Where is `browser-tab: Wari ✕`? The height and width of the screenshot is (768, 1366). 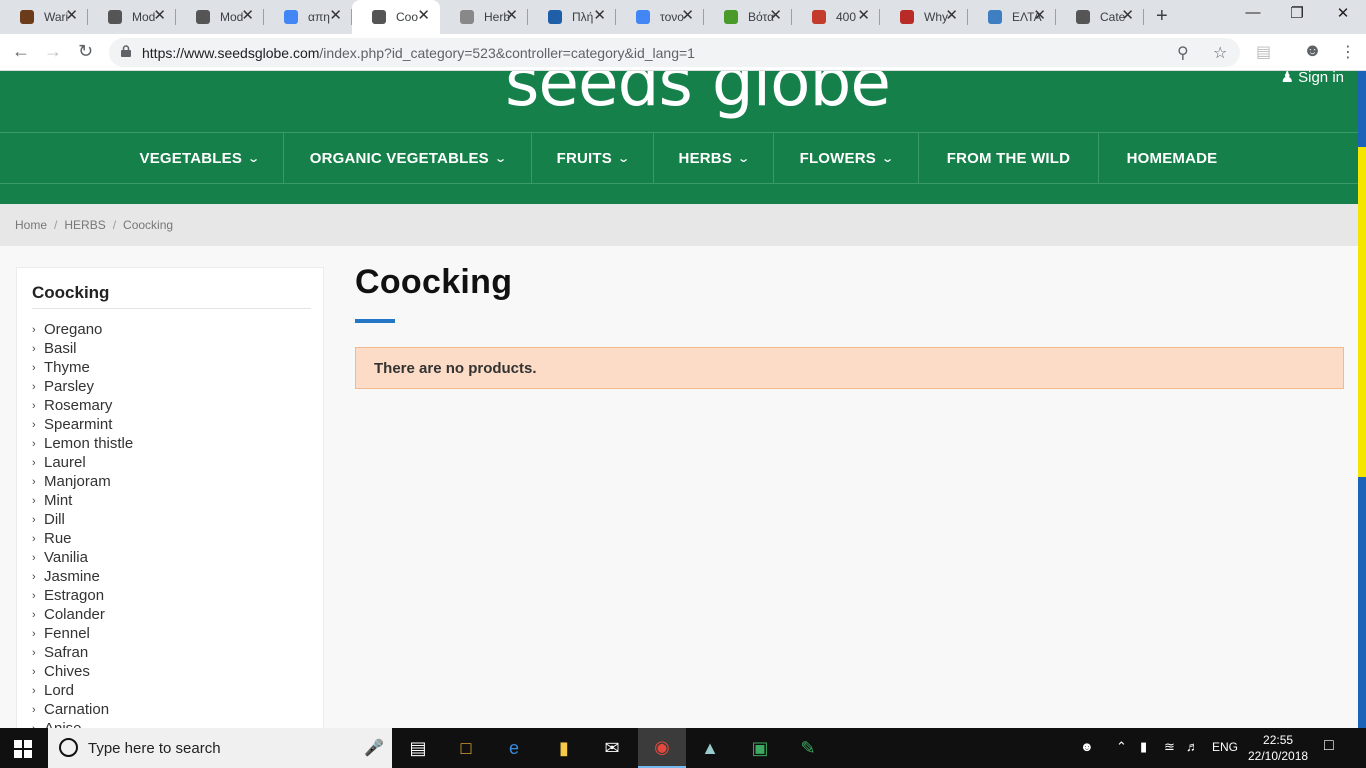 browser-tab: Wari ✕ is located at coordinates (44, 17).